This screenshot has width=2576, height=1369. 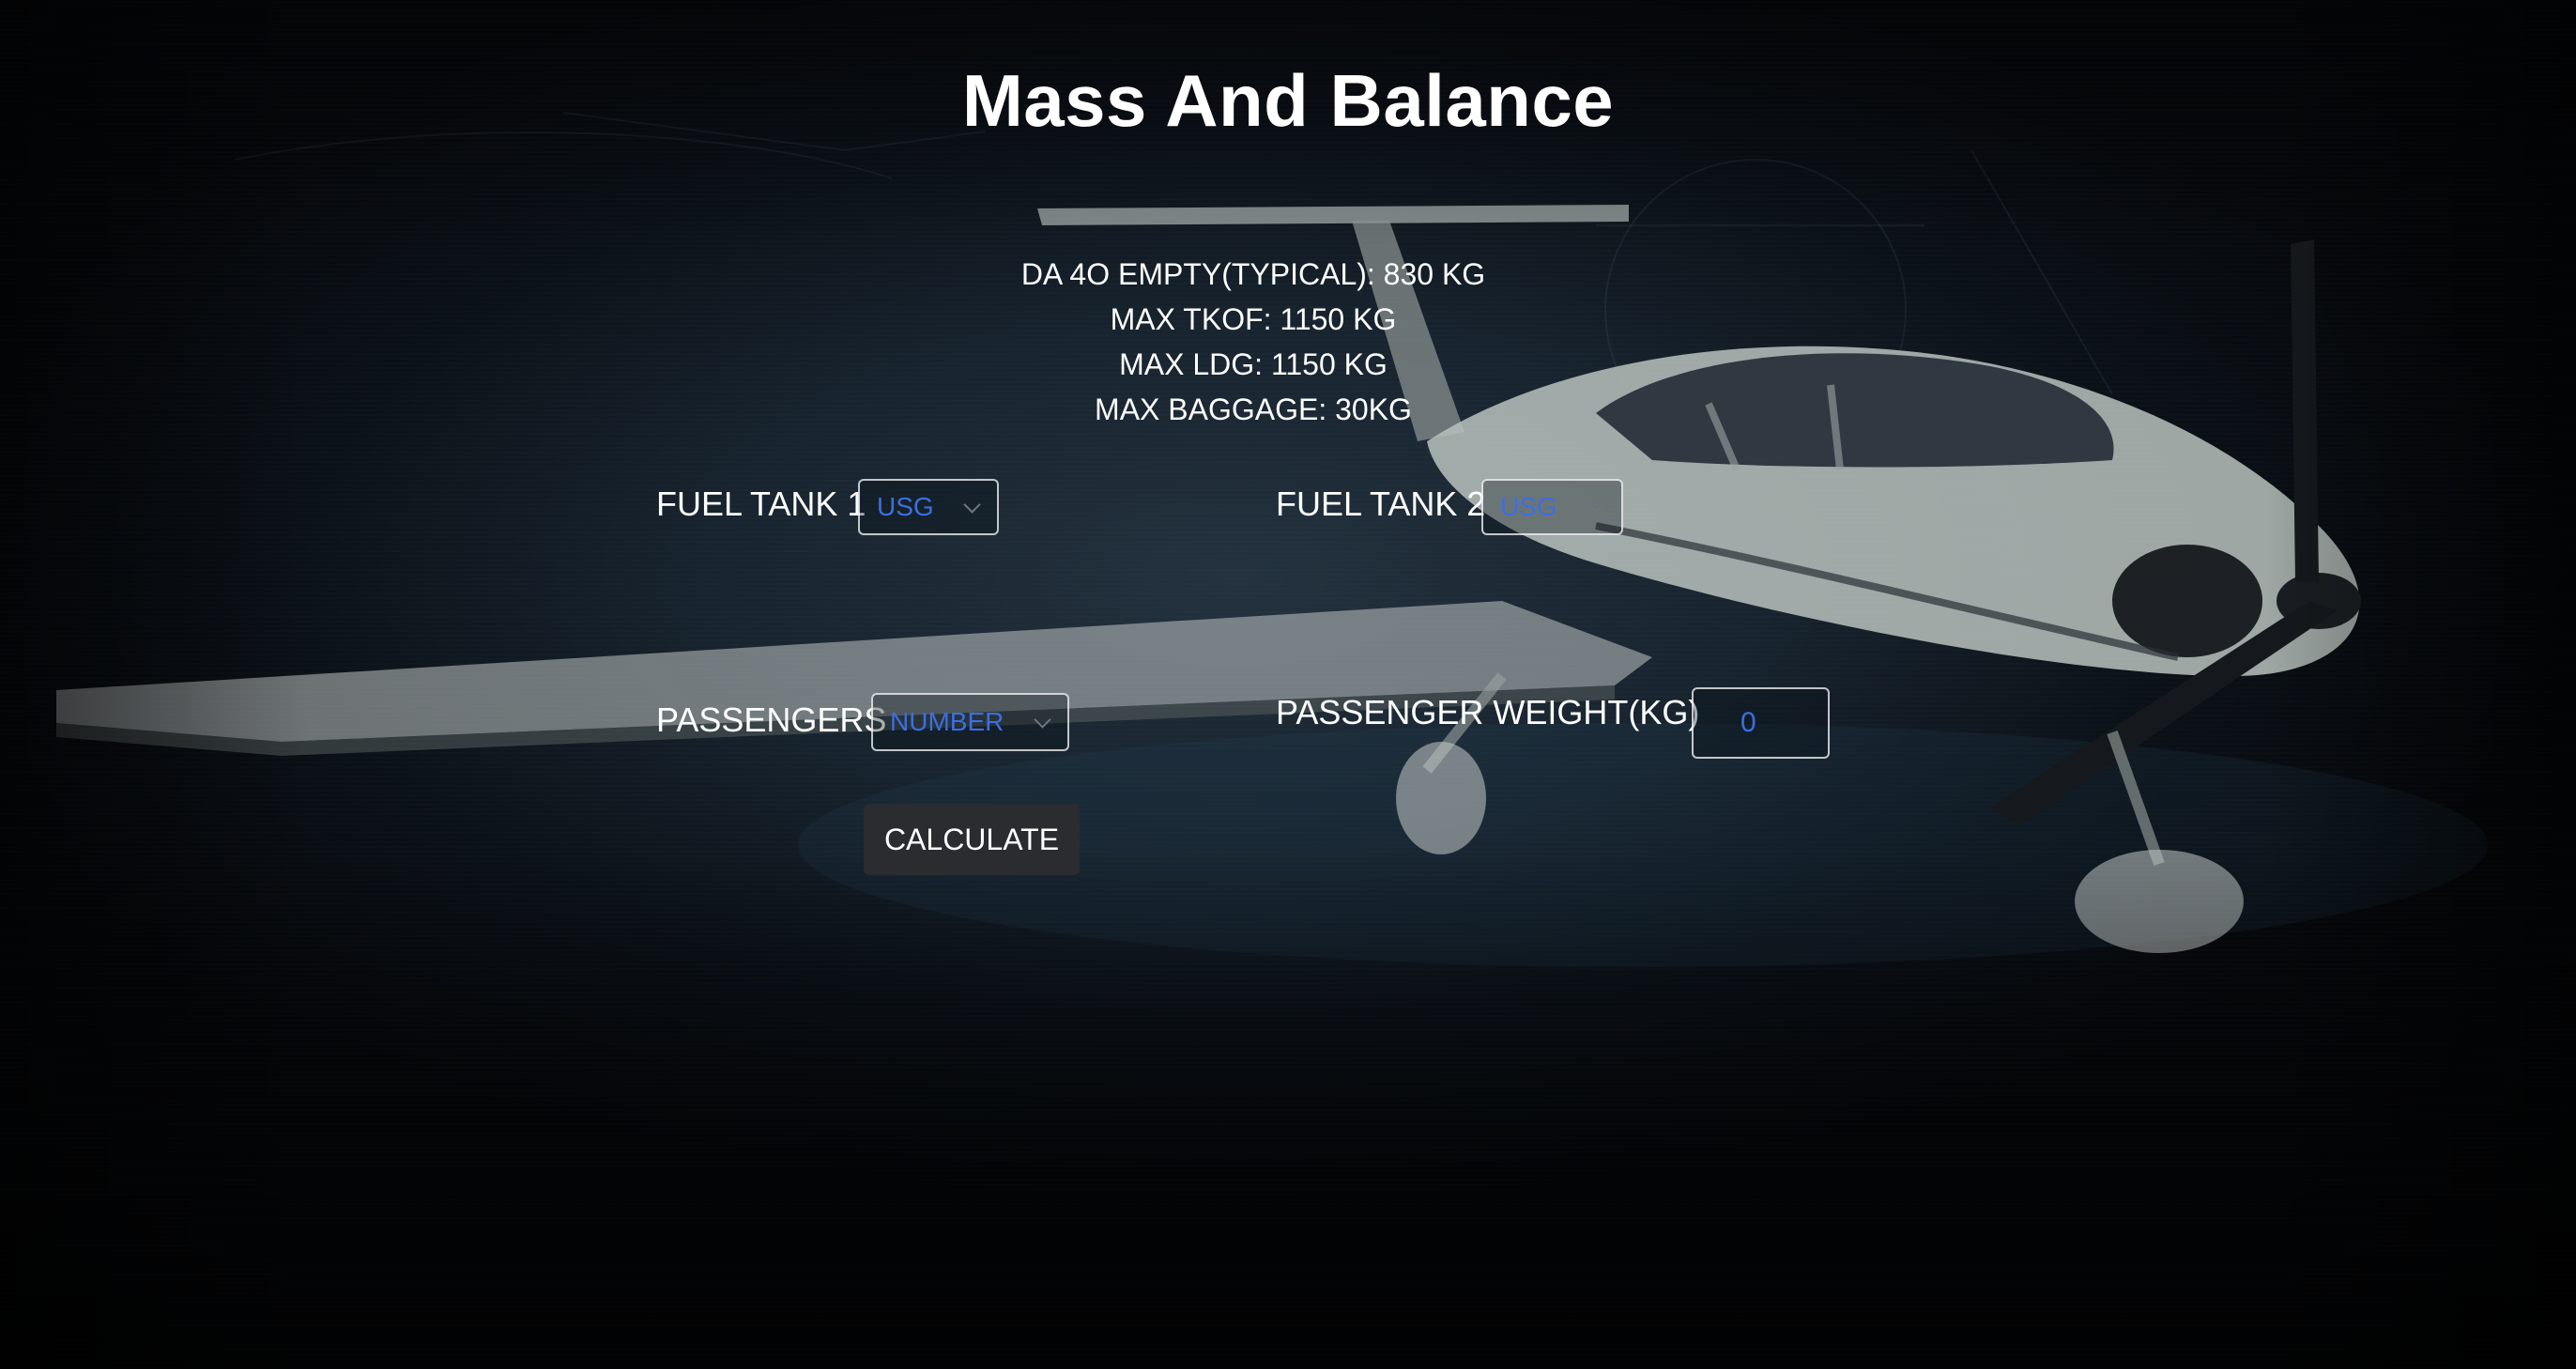 What do you see at coordinates (772, 719) in the screenshot?
I see `passengers-label: PASSENGERS` at bounding box center [772, 719].